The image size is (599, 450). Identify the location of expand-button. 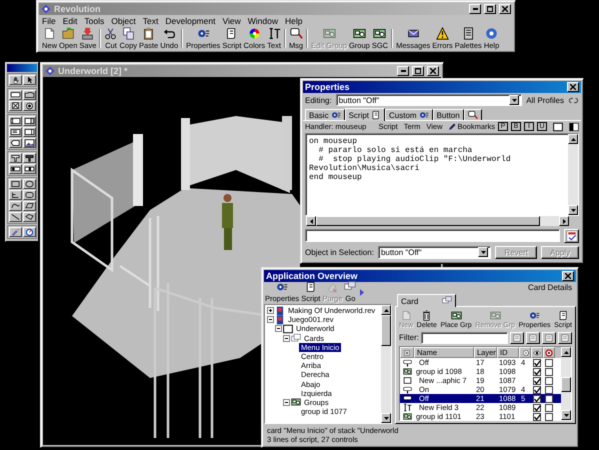
(362, 292).